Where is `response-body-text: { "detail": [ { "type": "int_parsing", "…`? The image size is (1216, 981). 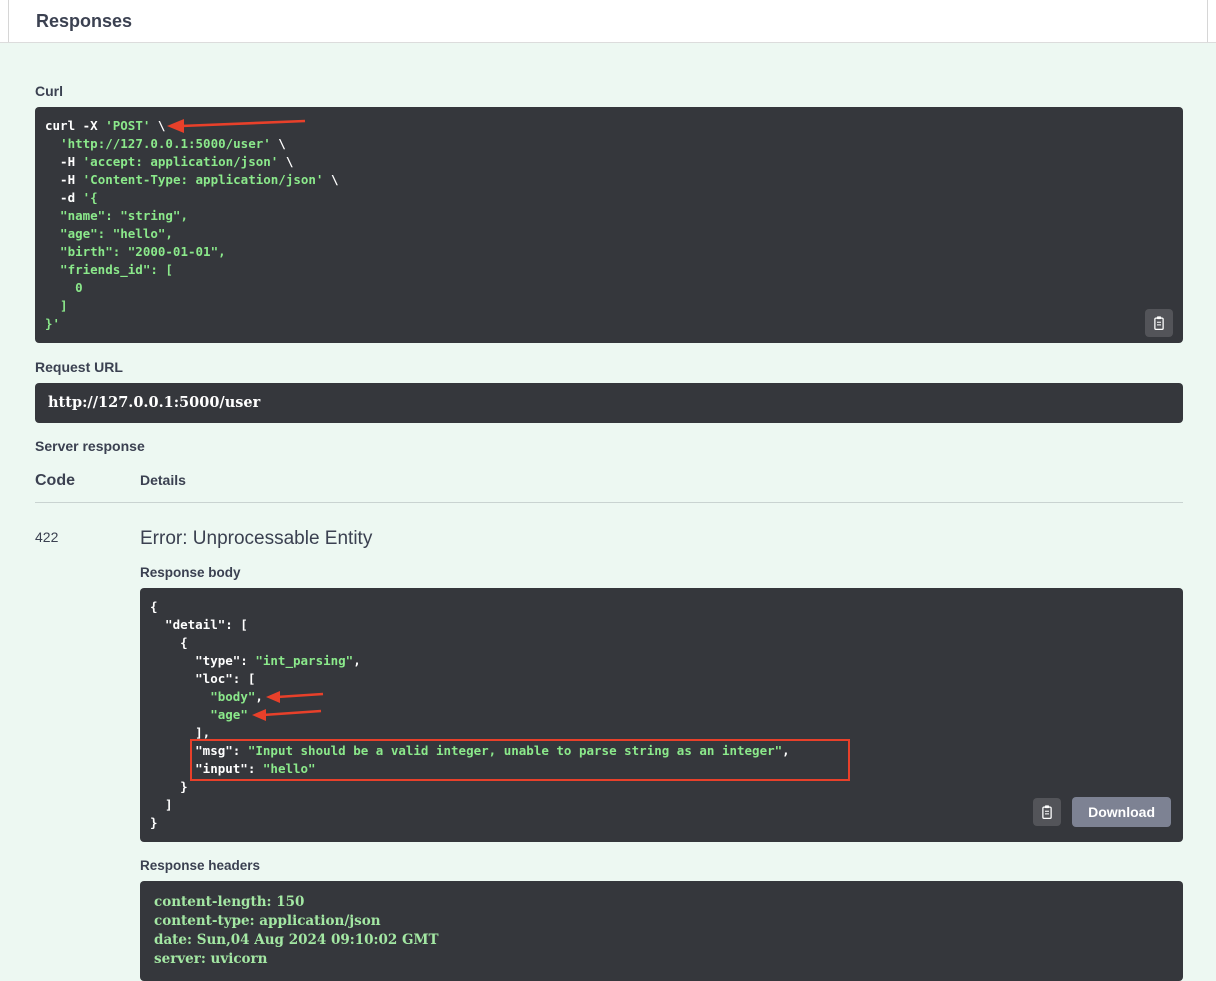 response-body-text: { "detail": [ { "type": "int_parsing", "… is located at coordinates (470, 714).